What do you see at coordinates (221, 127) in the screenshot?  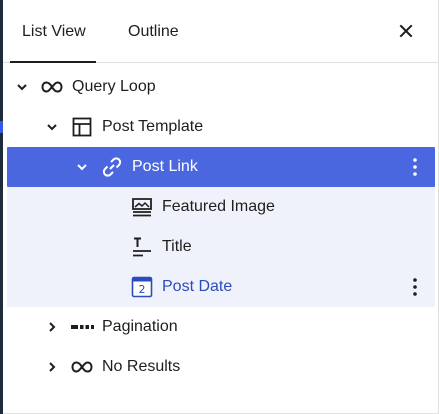 I see `tree-item-post-template: Post Template` at bounding box center [221, 127].